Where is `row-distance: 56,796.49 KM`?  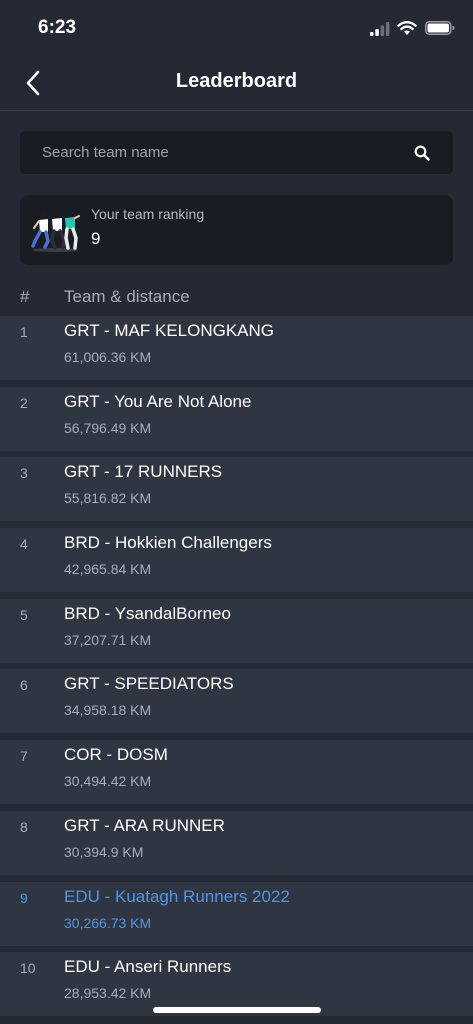
row-distance: 56,796.49 KM is located at coordinates (108, 427).